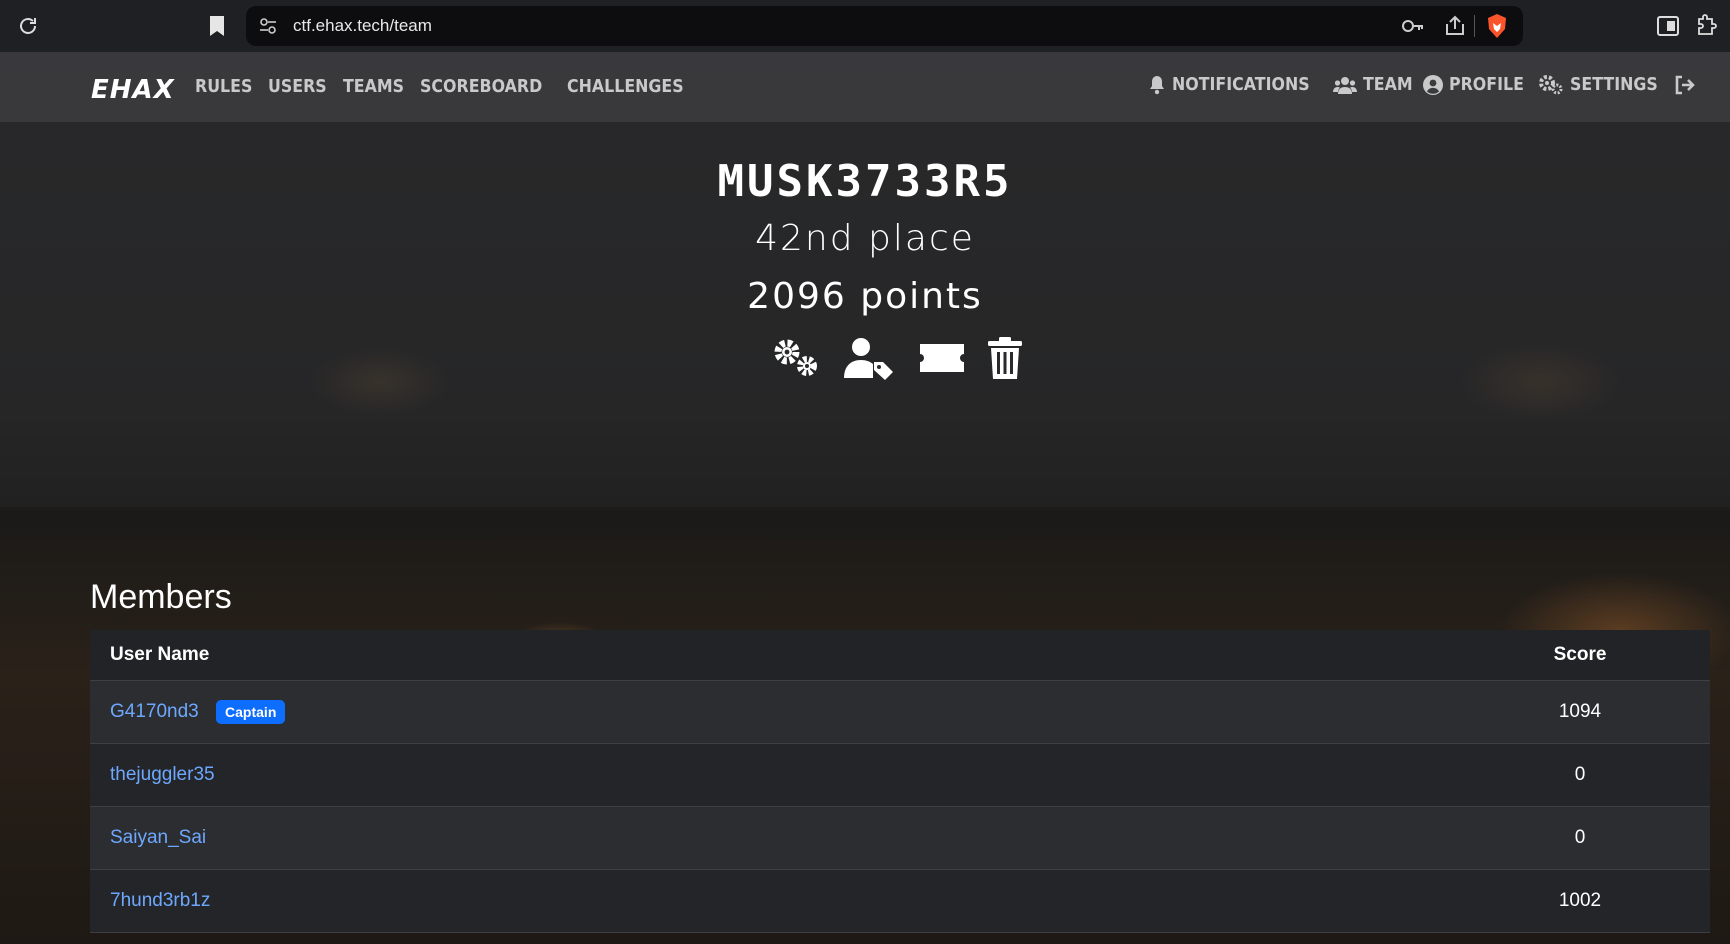 This screenshot has height=944, width=1730. What do you see at coordinates (268, 26) in the screenshot?
I see `site-settings-icon` at bounding box center [268, 26].